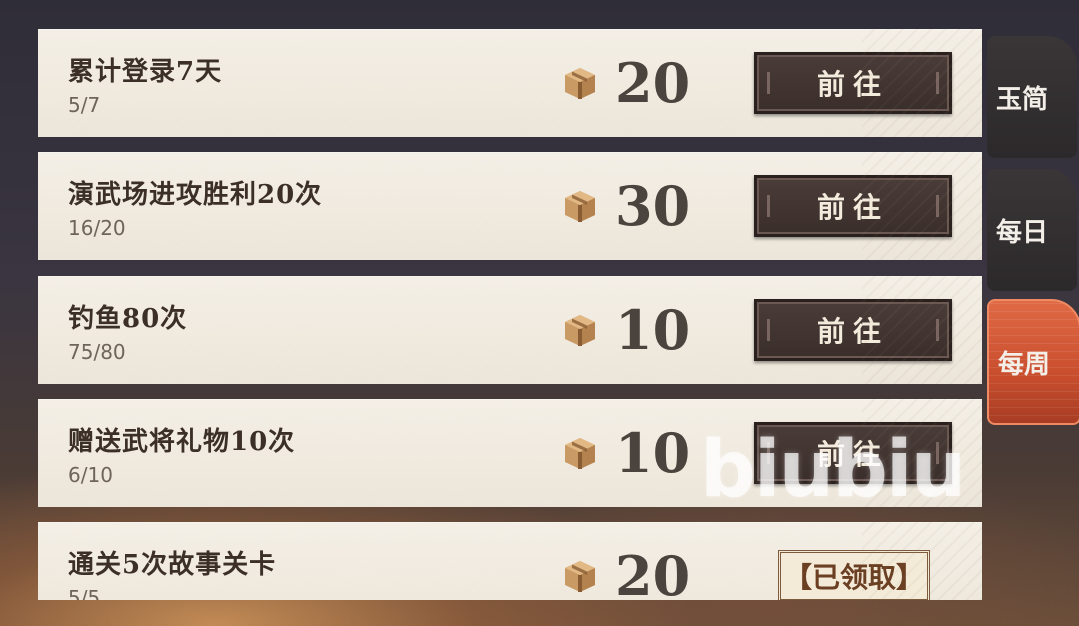 The width and height of the screenshot is (1079, 626). What do you see at coordinates (195, 195) in the screenshot?
I see `task-title: 演武场进攻胜利20次` at bounding box center [195, 195].